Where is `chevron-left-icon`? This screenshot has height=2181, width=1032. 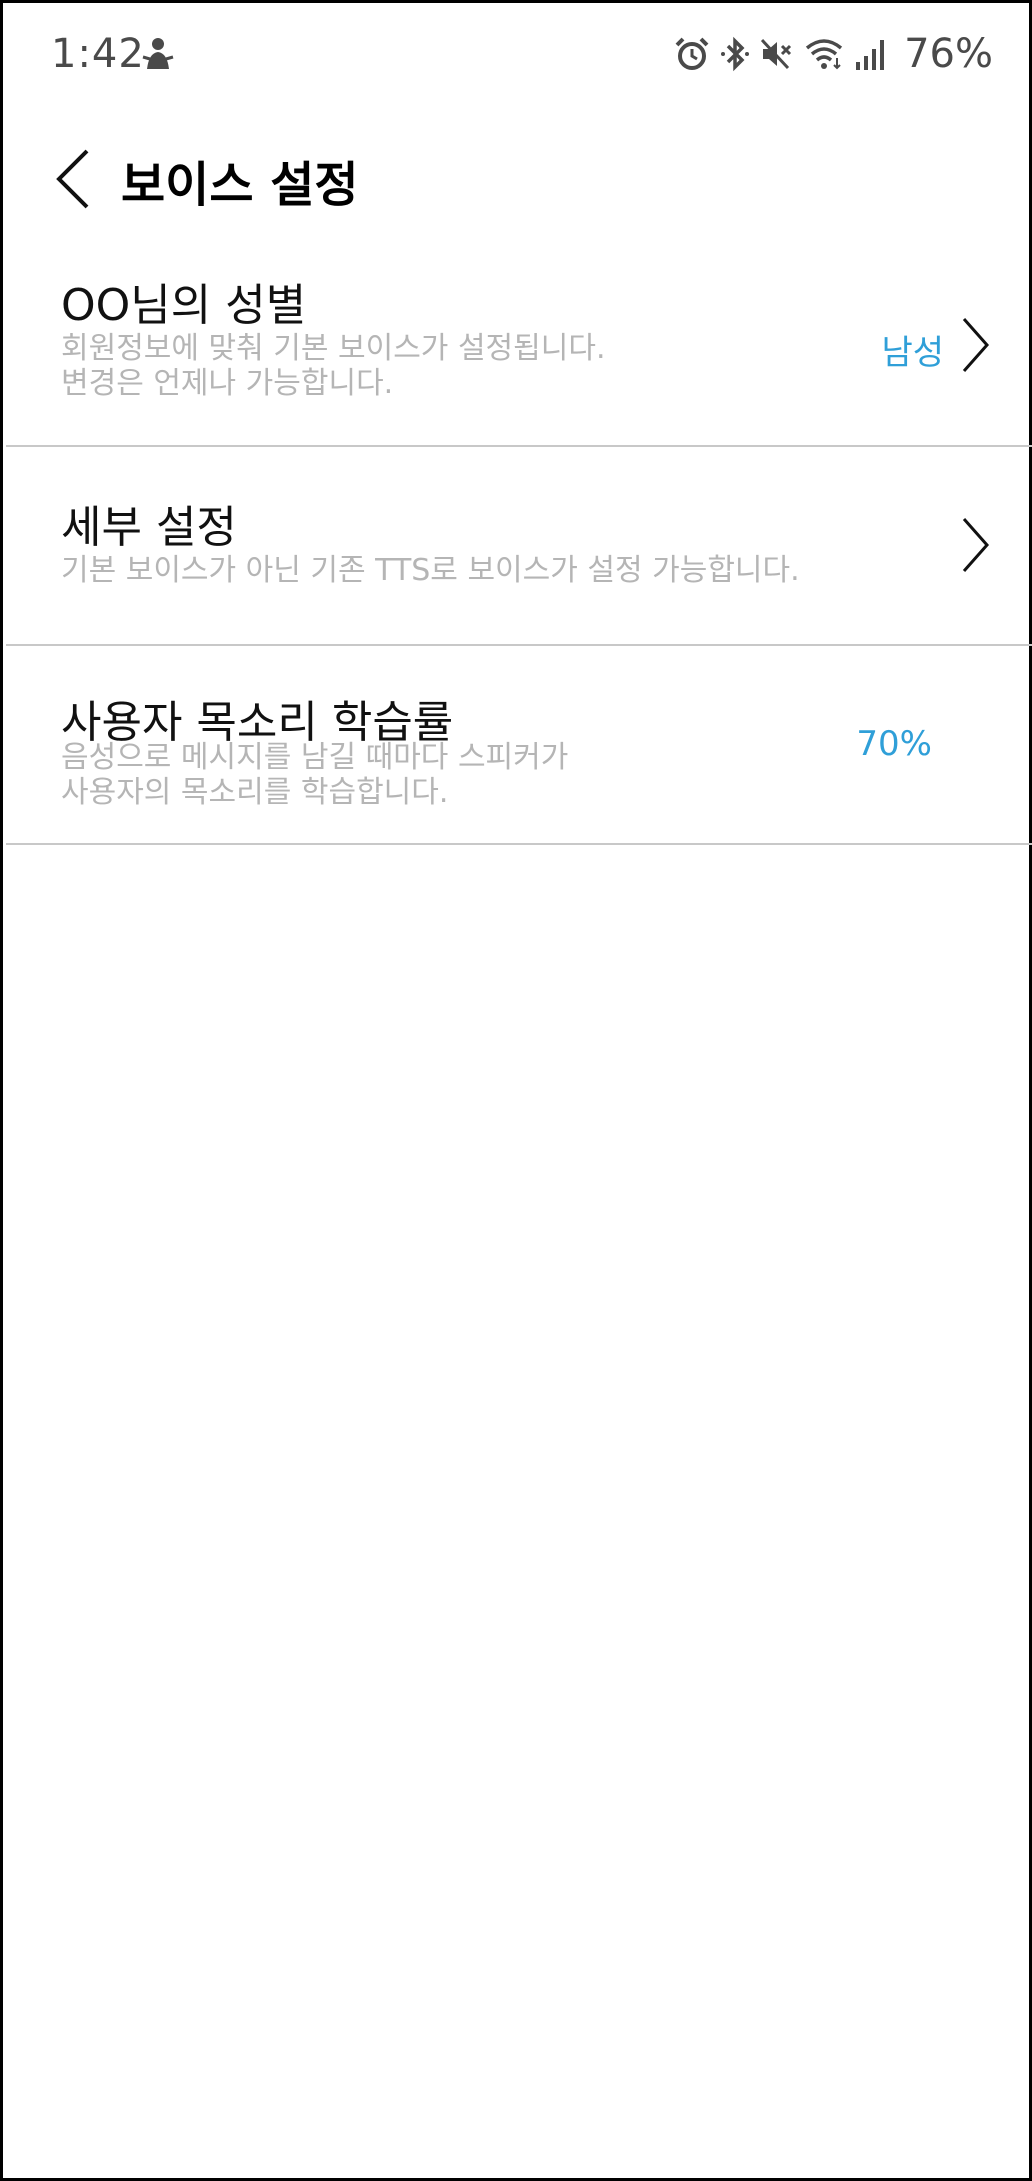 chevron-left-icon is located at coordinates (72, 179).